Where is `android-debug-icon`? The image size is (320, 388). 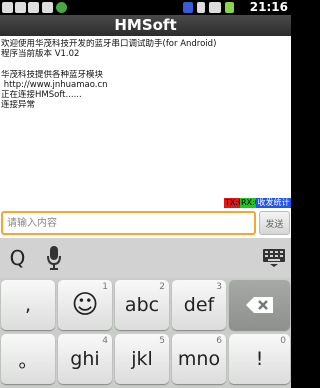 android-debug-icon is located at coordinates (33, 7).